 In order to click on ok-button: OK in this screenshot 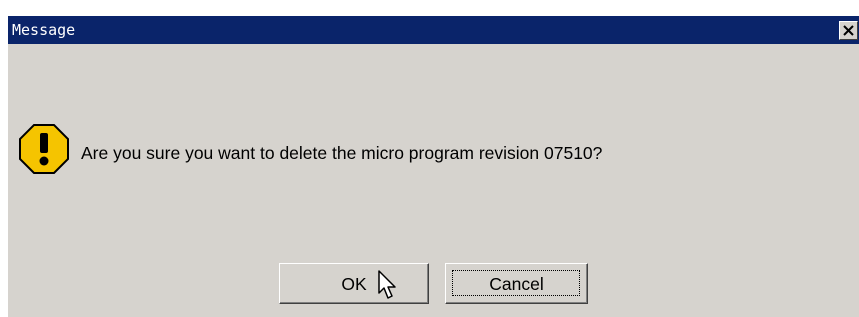, I will do `click(354, 283)`.